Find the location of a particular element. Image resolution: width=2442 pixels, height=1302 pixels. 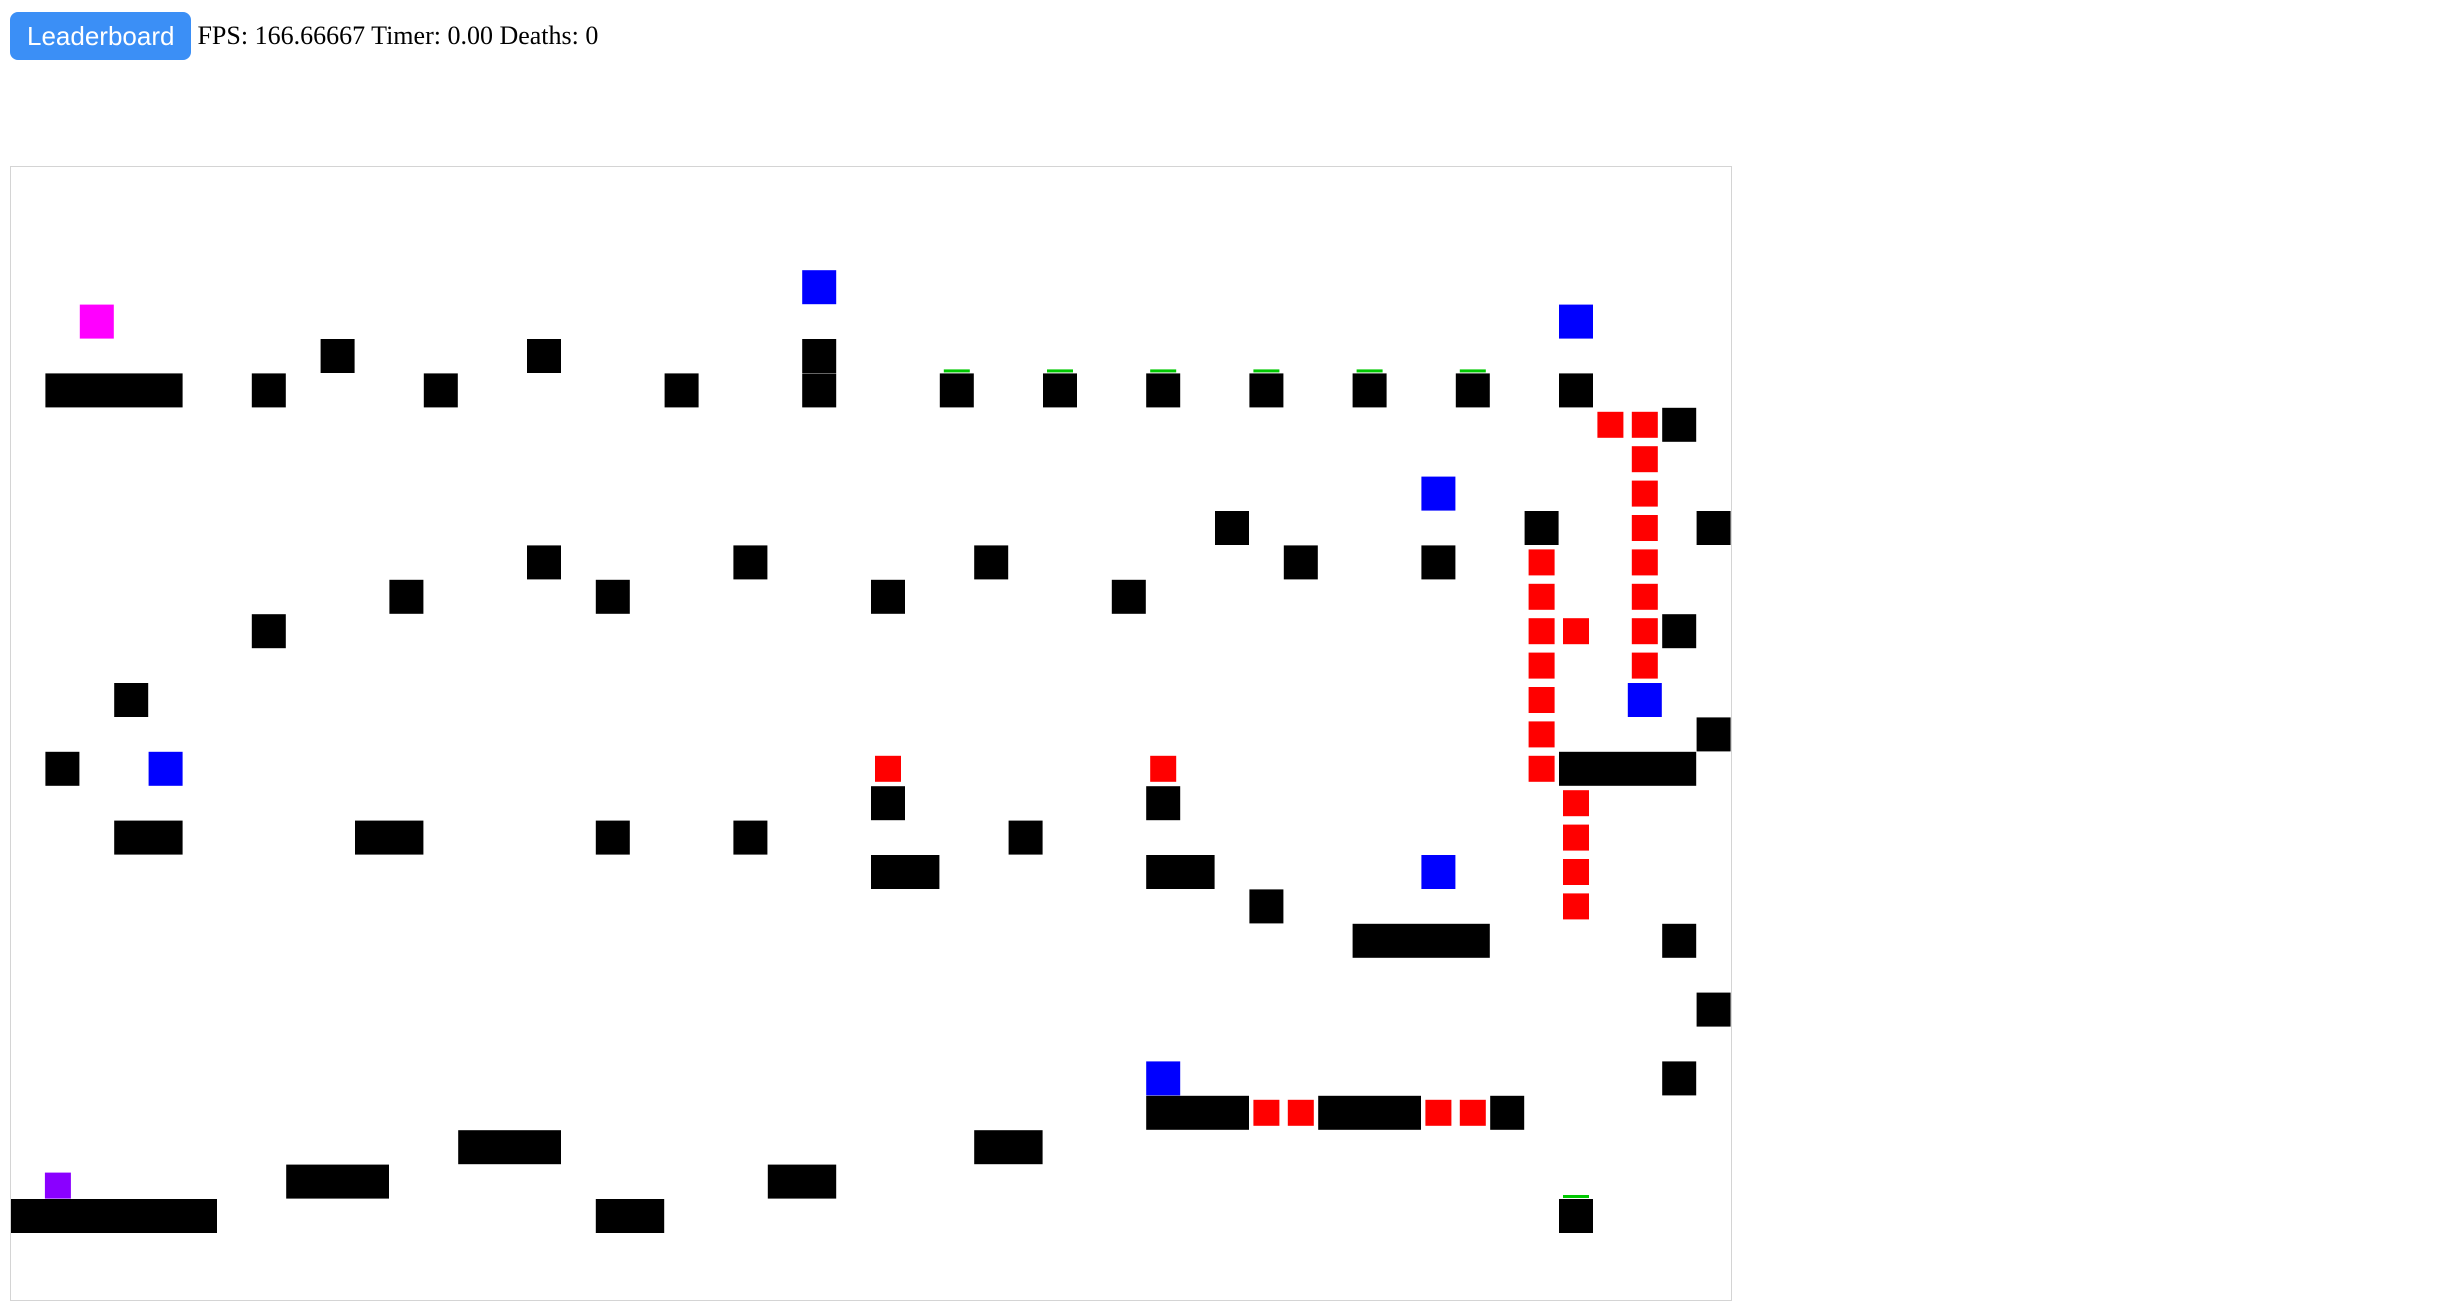

timer-value: 0.00 is located at coordinates (470, 35).